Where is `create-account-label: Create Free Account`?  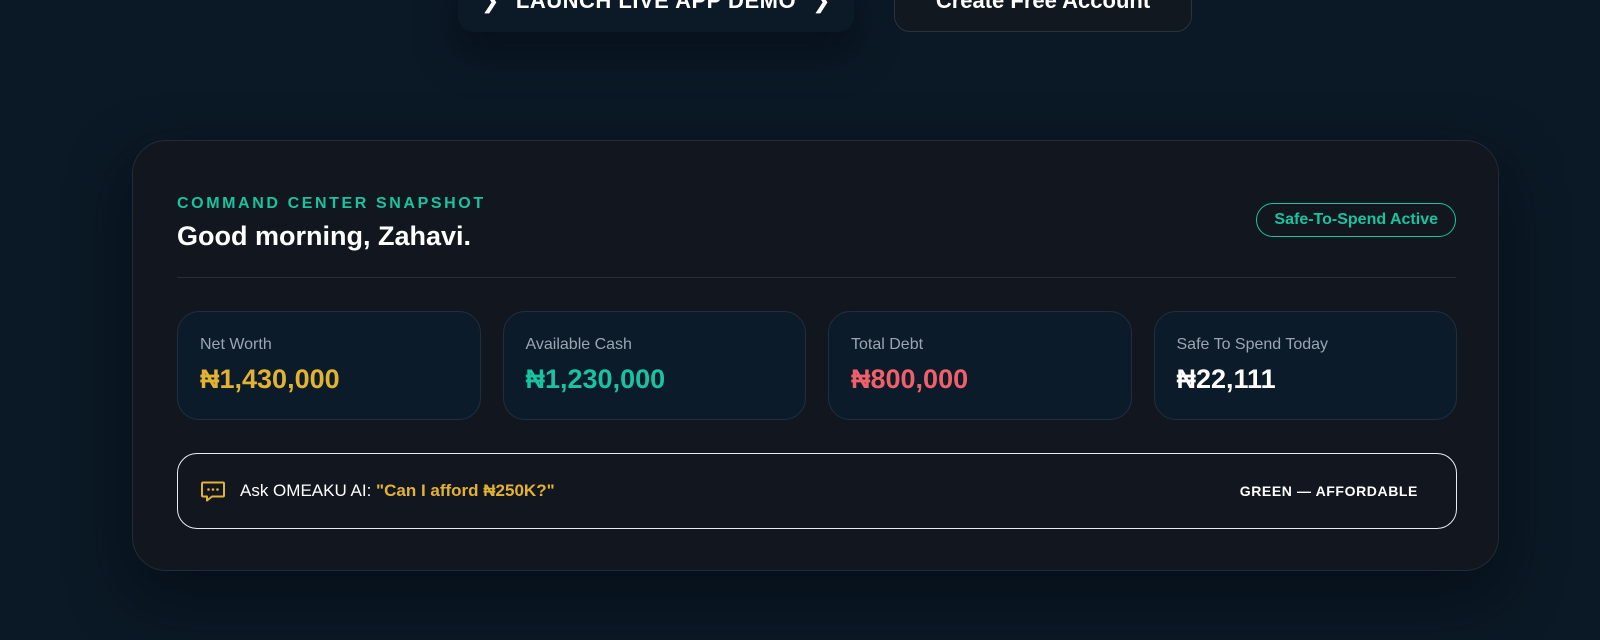
create-account-label: Create Free Account is located at coordinates (1043, 6).